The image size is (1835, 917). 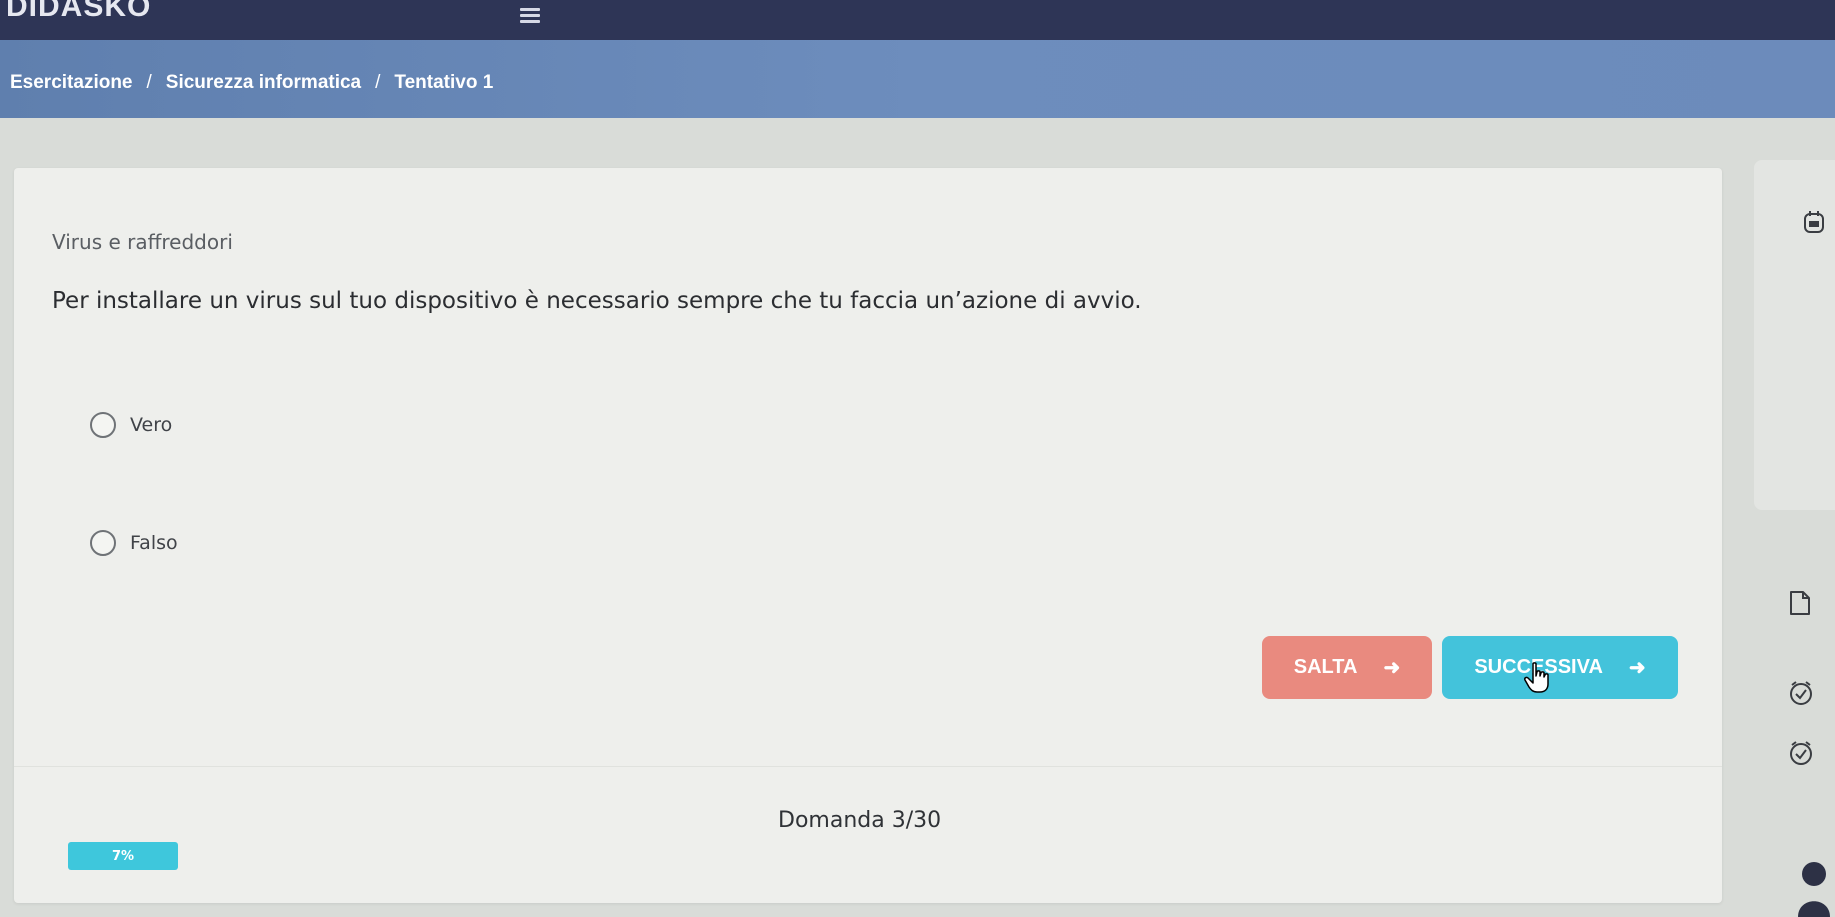 I want to click on next-button: SUCCESSIVA ➜, so click(x=1560, y=667).